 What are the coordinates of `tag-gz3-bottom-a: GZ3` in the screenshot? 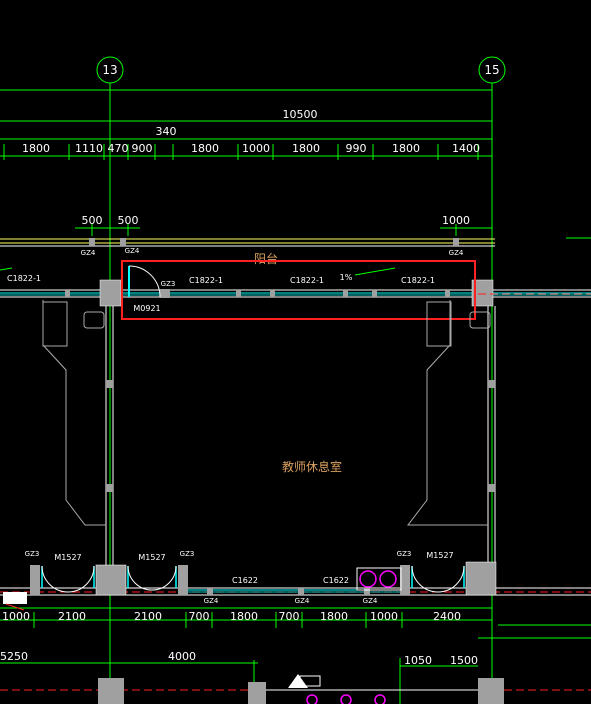 It's located at (32, 554).